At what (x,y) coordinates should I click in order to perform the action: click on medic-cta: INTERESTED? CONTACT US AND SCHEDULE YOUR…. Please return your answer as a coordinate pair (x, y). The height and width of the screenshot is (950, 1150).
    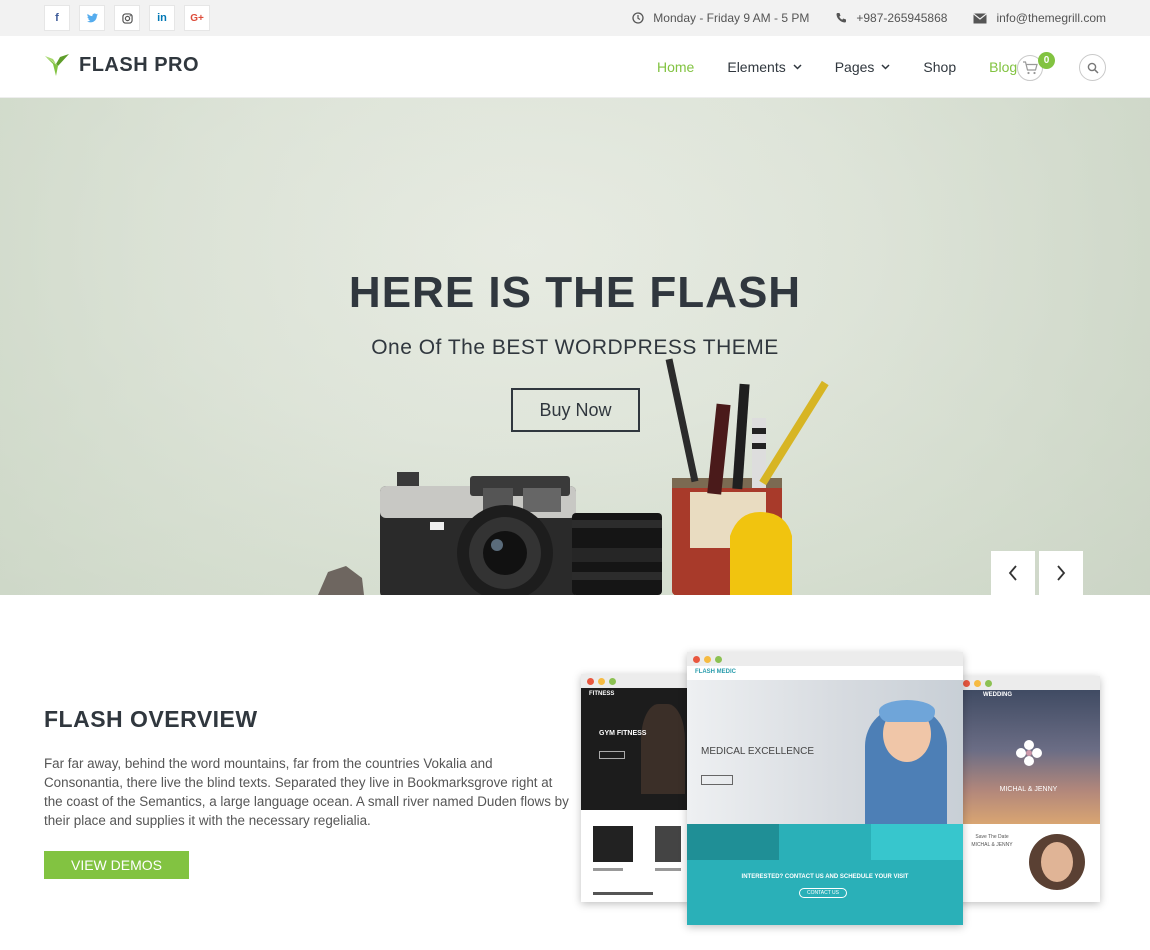
    Looking at the image, I should click on (825, 892).